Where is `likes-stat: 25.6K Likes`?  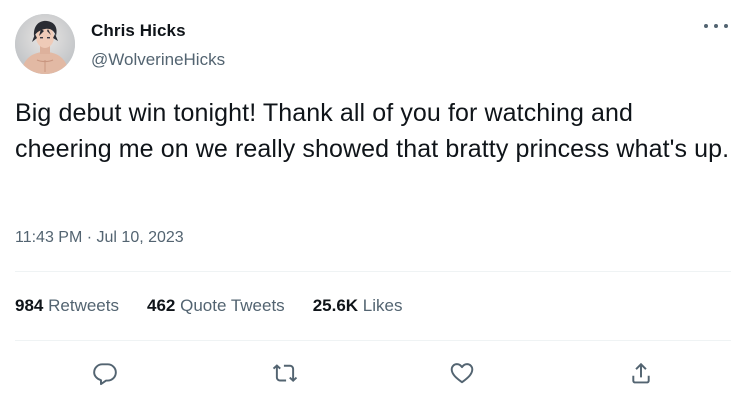 likes-stat: 25.6K Likes is located at coordinates (358, 306).